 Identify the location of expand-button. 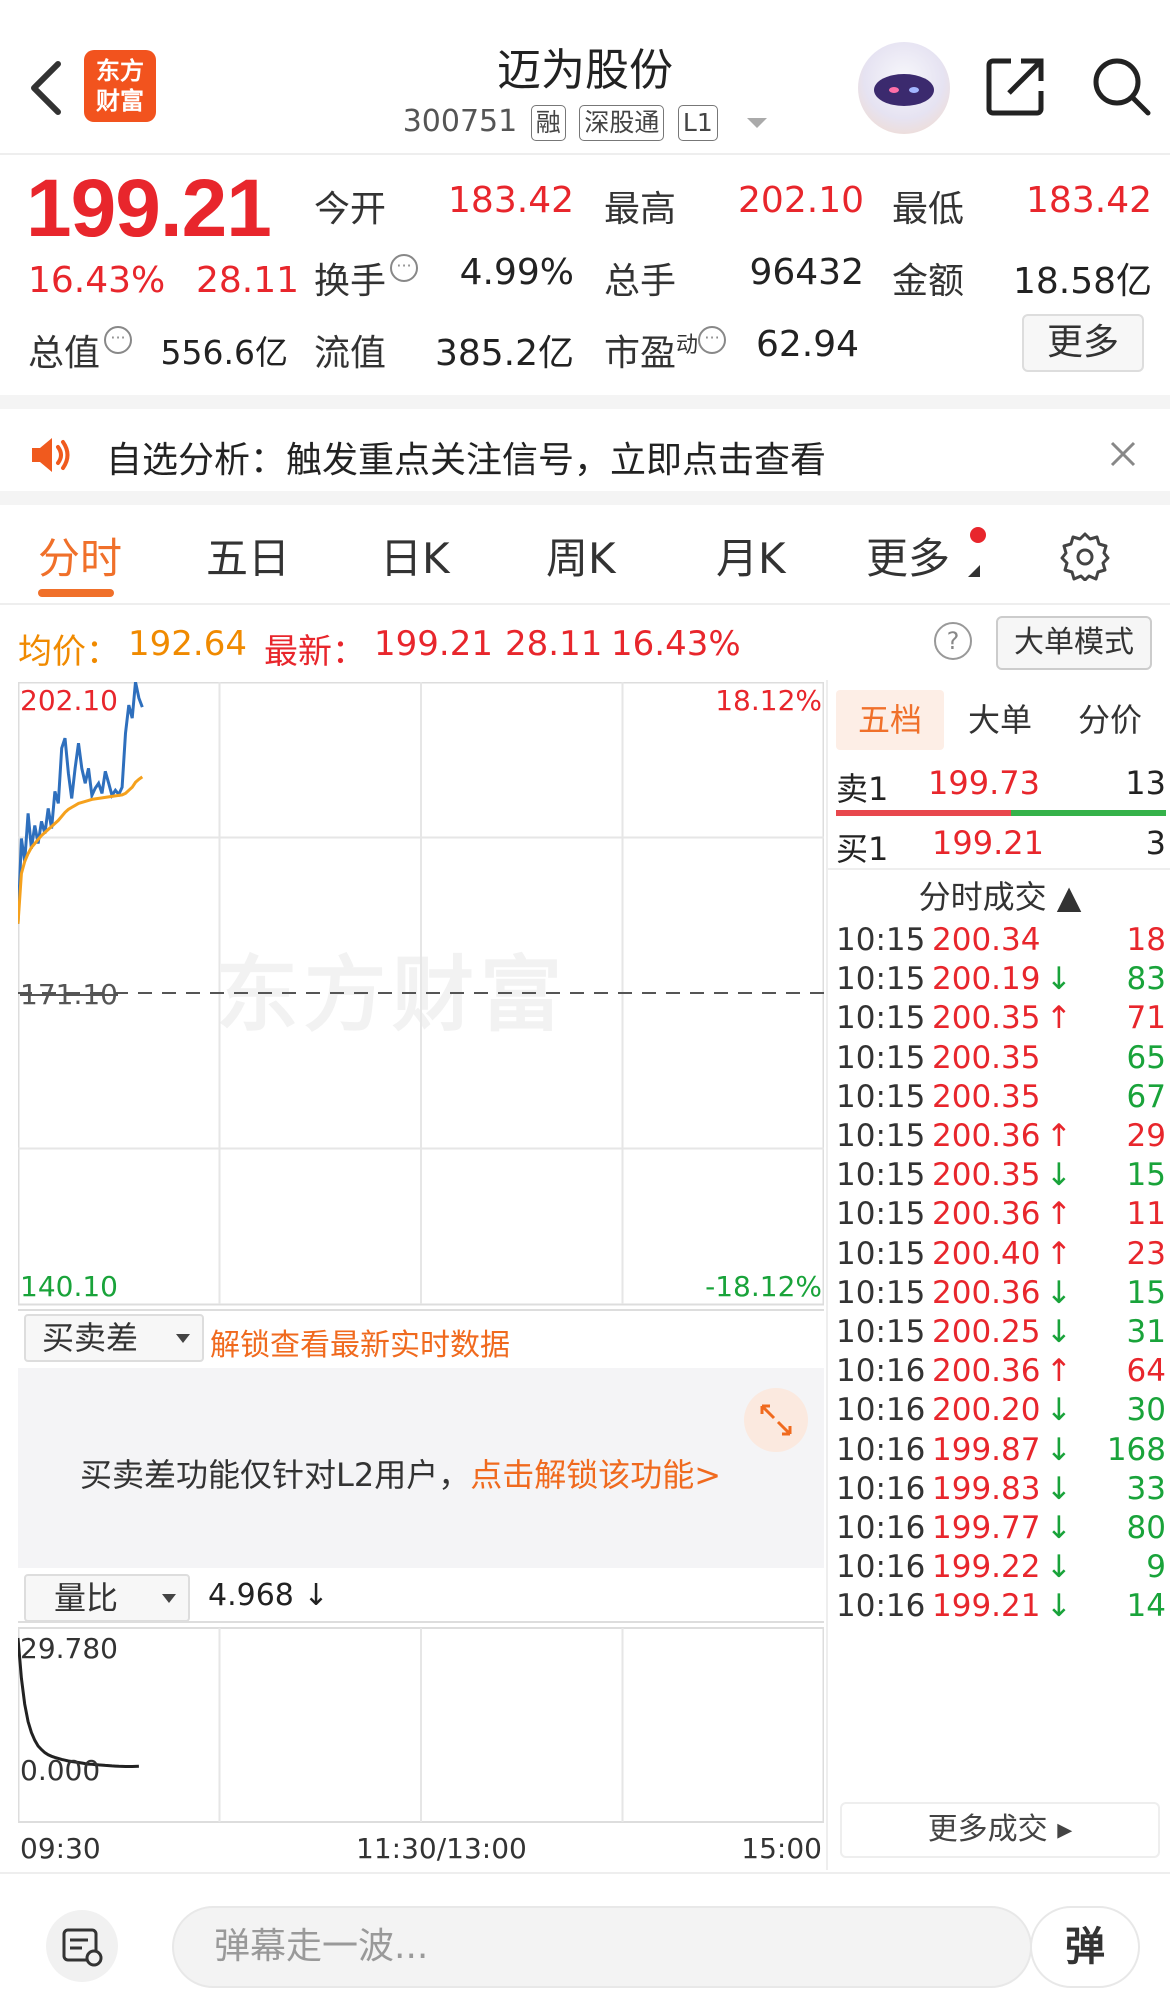
(776, 1420).